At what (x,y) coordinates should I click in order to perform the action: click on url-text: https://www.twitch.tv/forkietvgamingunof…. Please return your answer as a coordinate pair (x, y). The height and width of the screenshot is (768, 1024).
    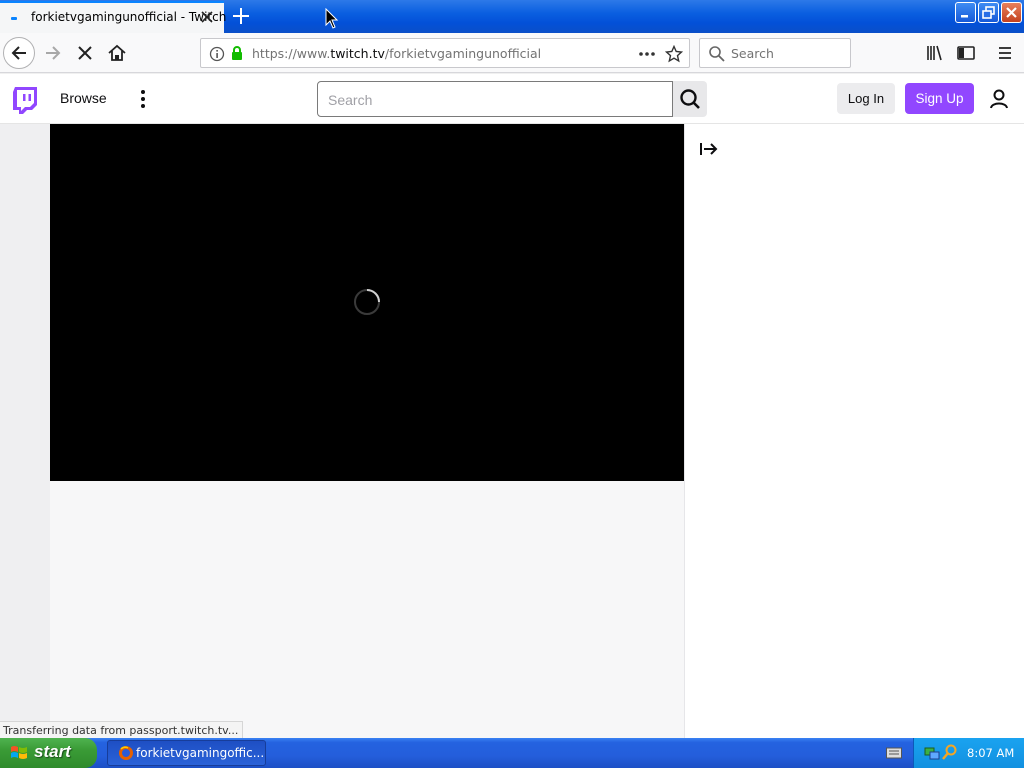
    Looking at the image, I should click on (396, 53).